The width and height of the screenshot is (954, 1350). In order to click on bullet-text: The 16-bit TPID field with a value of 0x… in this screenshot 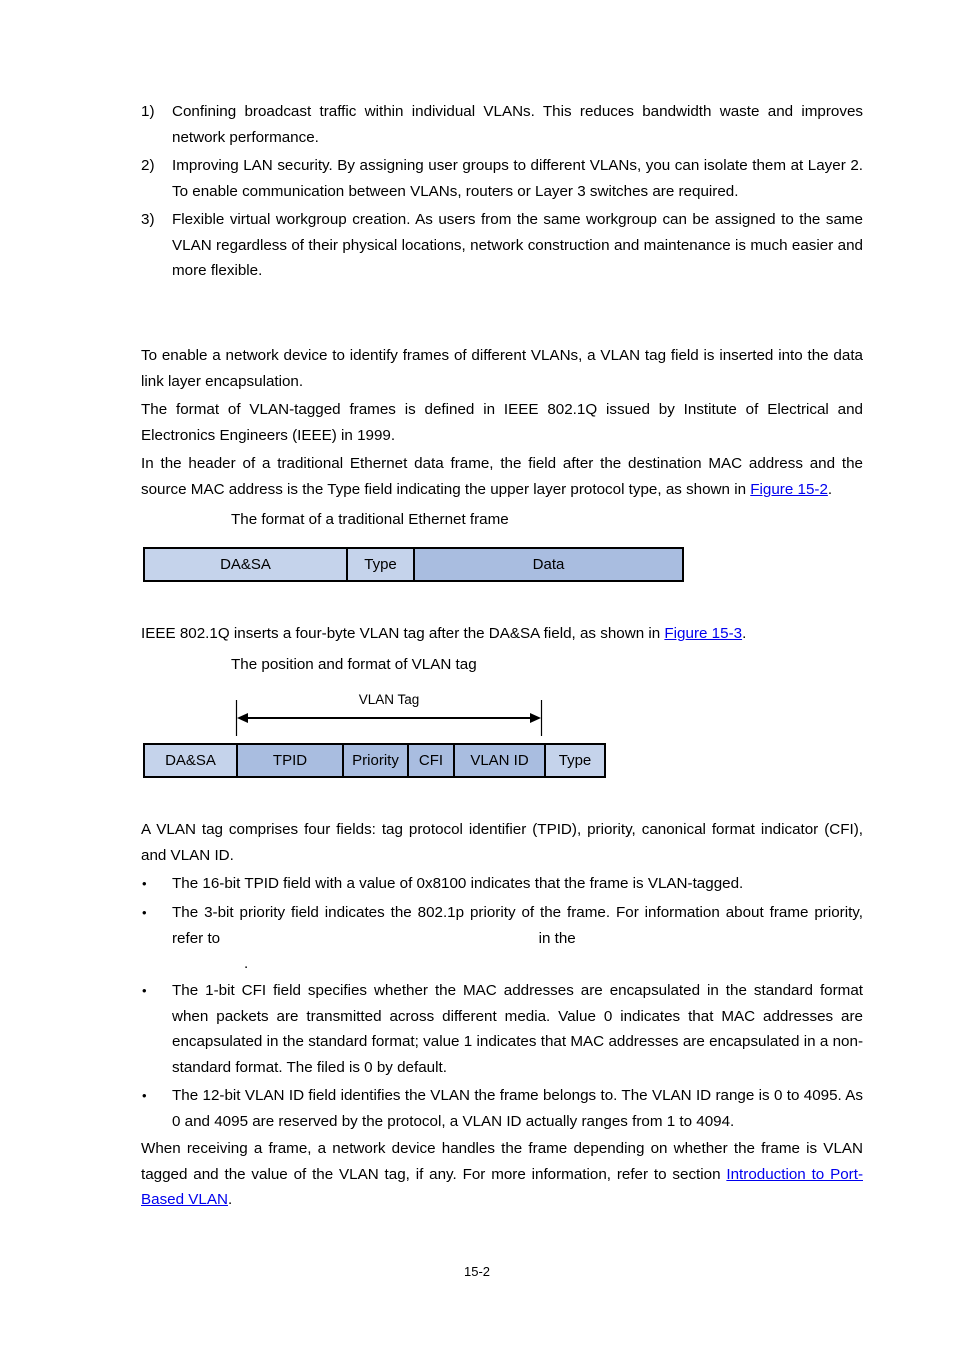, I will do `click(458, 883)`.